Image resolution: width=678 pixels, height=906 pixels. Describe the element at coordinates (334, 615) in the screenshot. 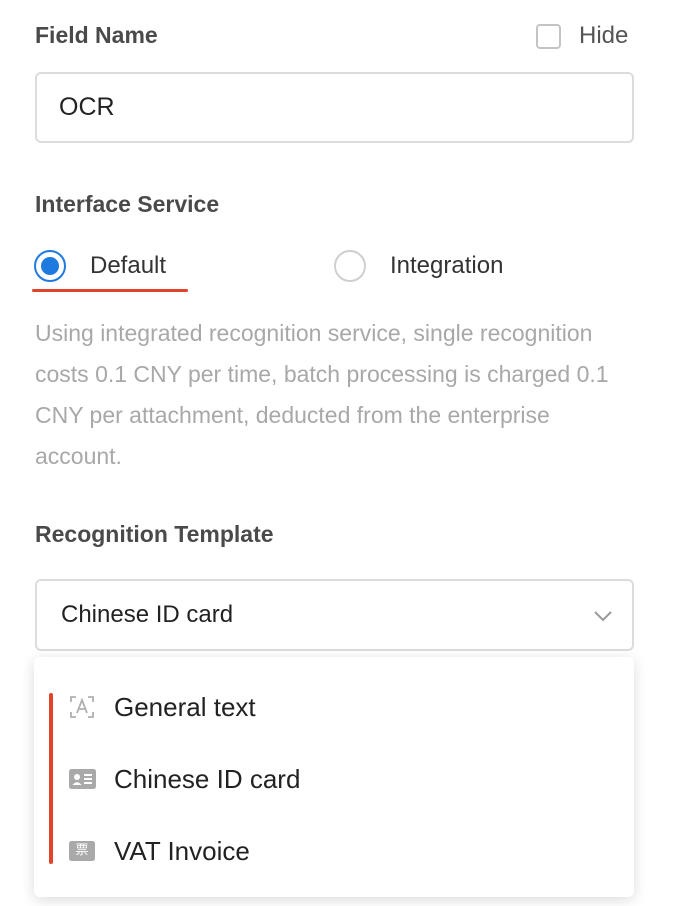

I see `recognition-template-select: Chinese ID card` at that location.